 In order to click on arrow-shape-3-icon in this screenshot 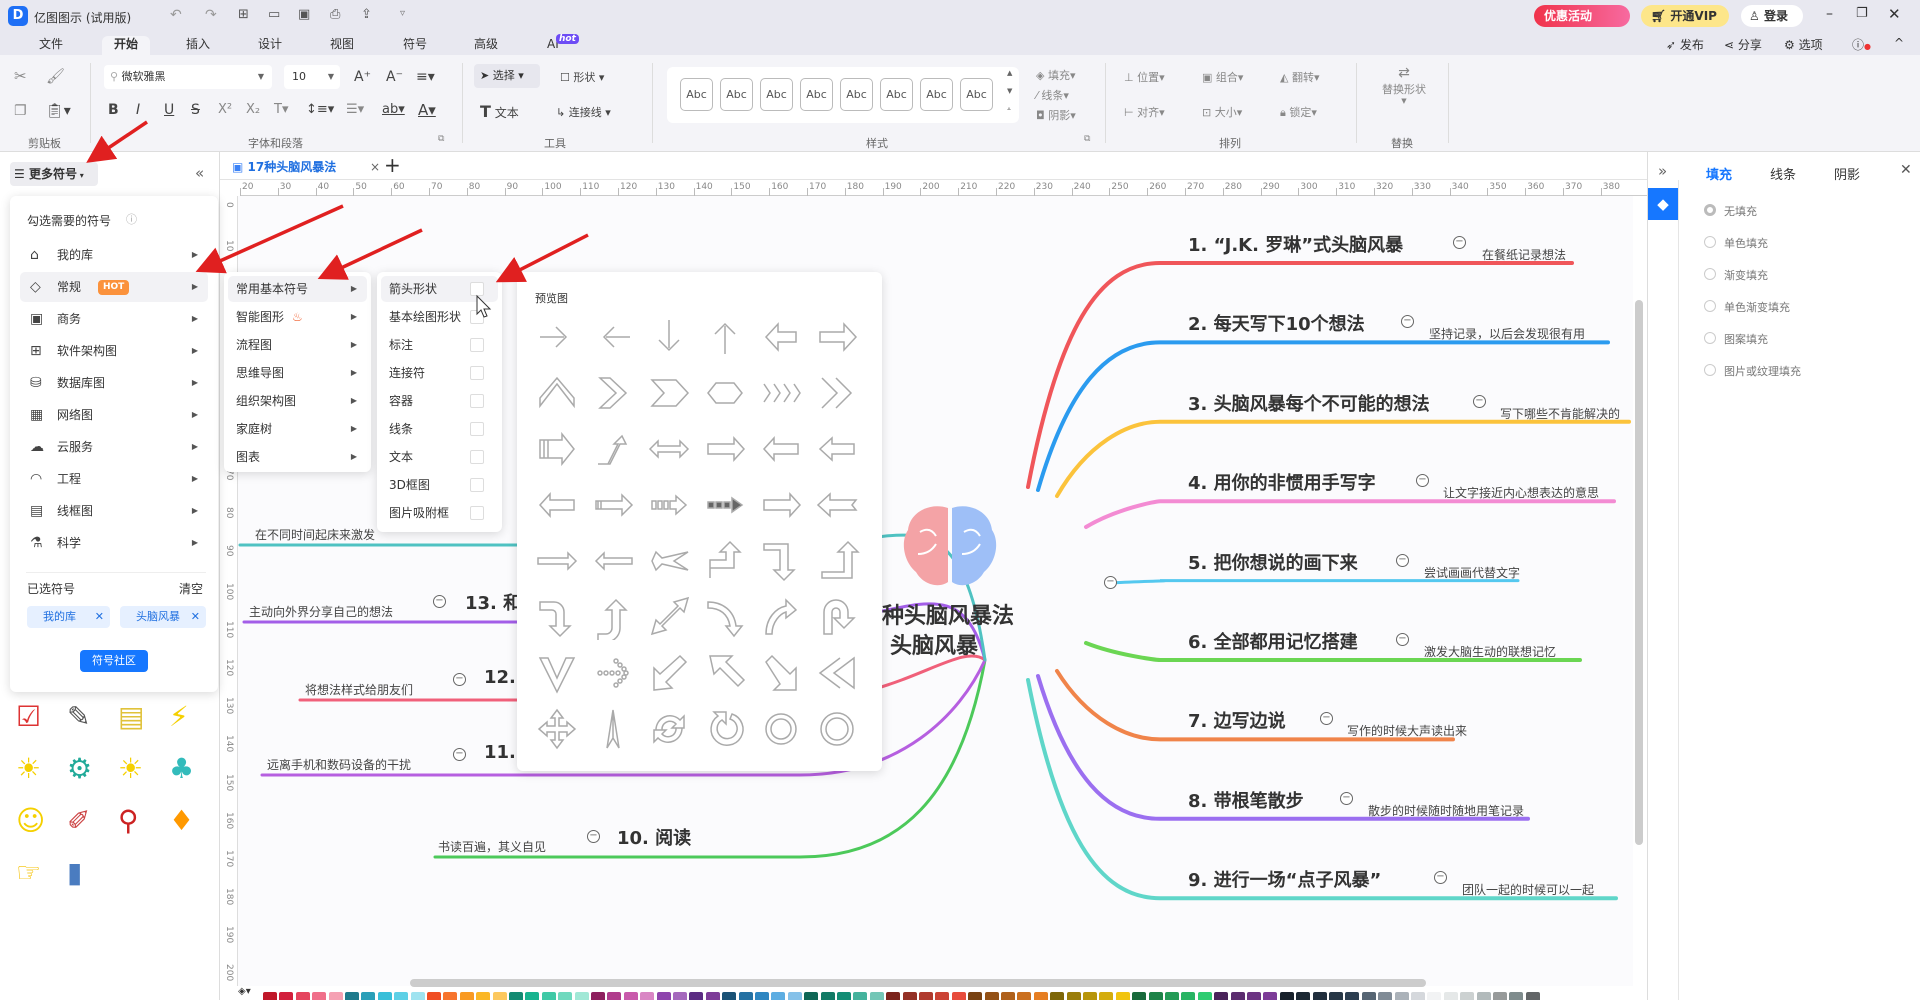, I will do `click(669, 337)`.